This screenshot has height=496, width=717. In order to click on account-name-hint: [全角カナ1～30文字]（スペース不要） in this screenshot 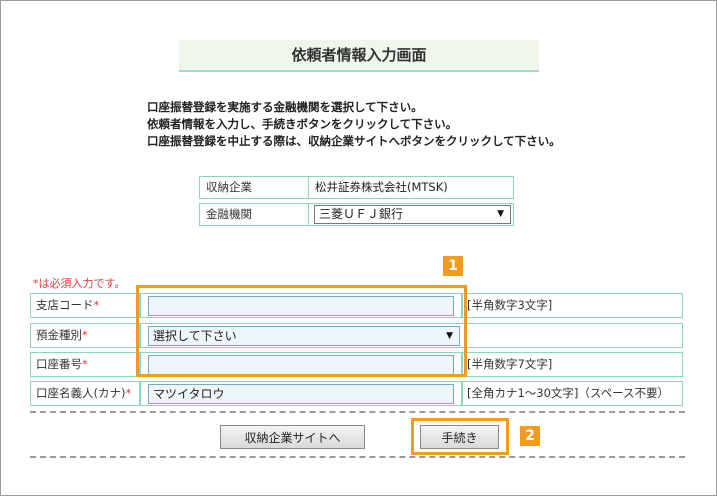, I will do `click(572, 393)`.